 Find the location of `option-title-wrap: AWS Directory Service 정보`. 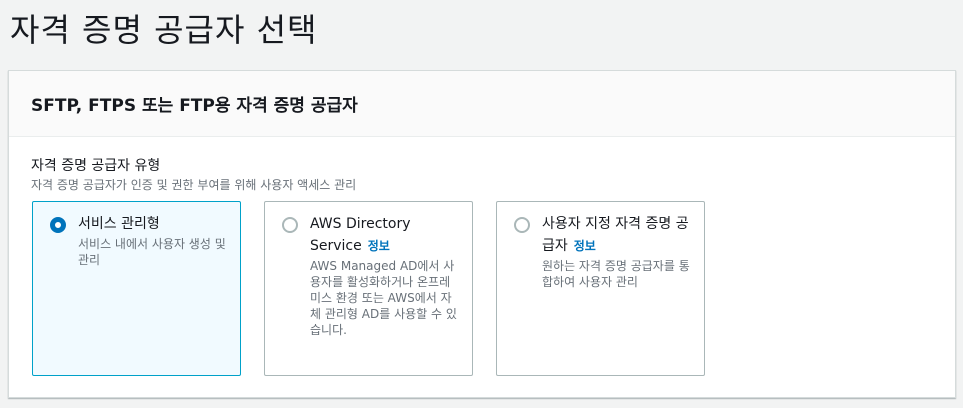

option-title-wrap: AWS Directory Service 정보 is located at coordinates (385, 235).